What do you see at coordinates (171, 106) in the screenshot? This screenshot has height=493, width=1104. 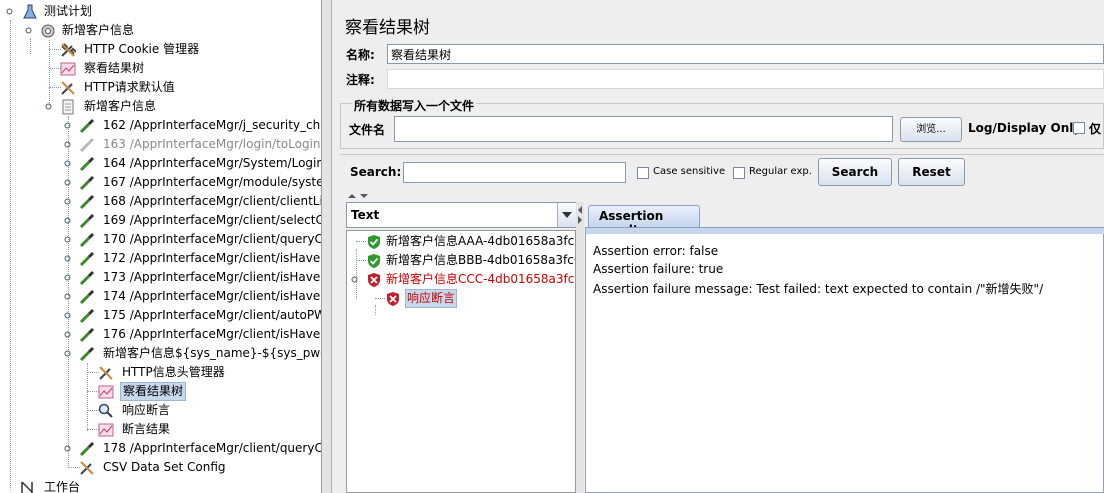 I see `tree-node-controller: 新增客户信息` at bounding box center [171, 106].